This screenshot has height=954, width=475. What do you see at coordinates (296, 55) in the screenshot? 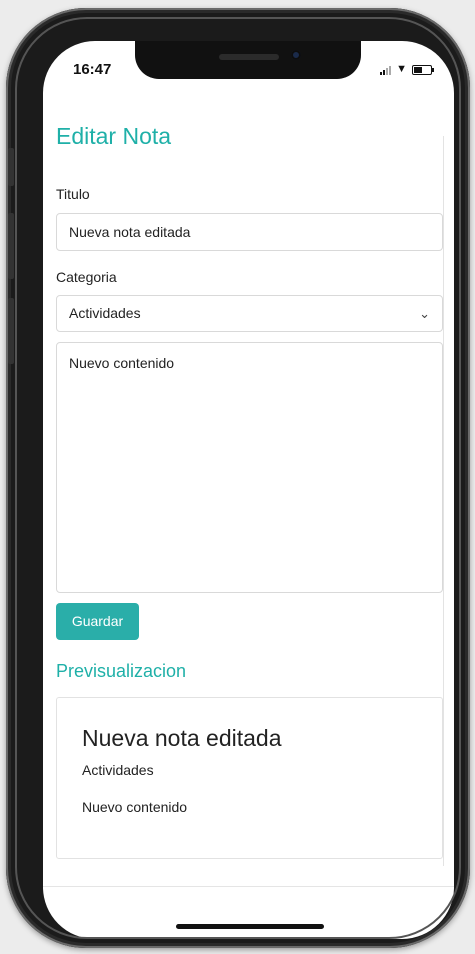
I see `camera-icon` at bounding box center [296, 55].